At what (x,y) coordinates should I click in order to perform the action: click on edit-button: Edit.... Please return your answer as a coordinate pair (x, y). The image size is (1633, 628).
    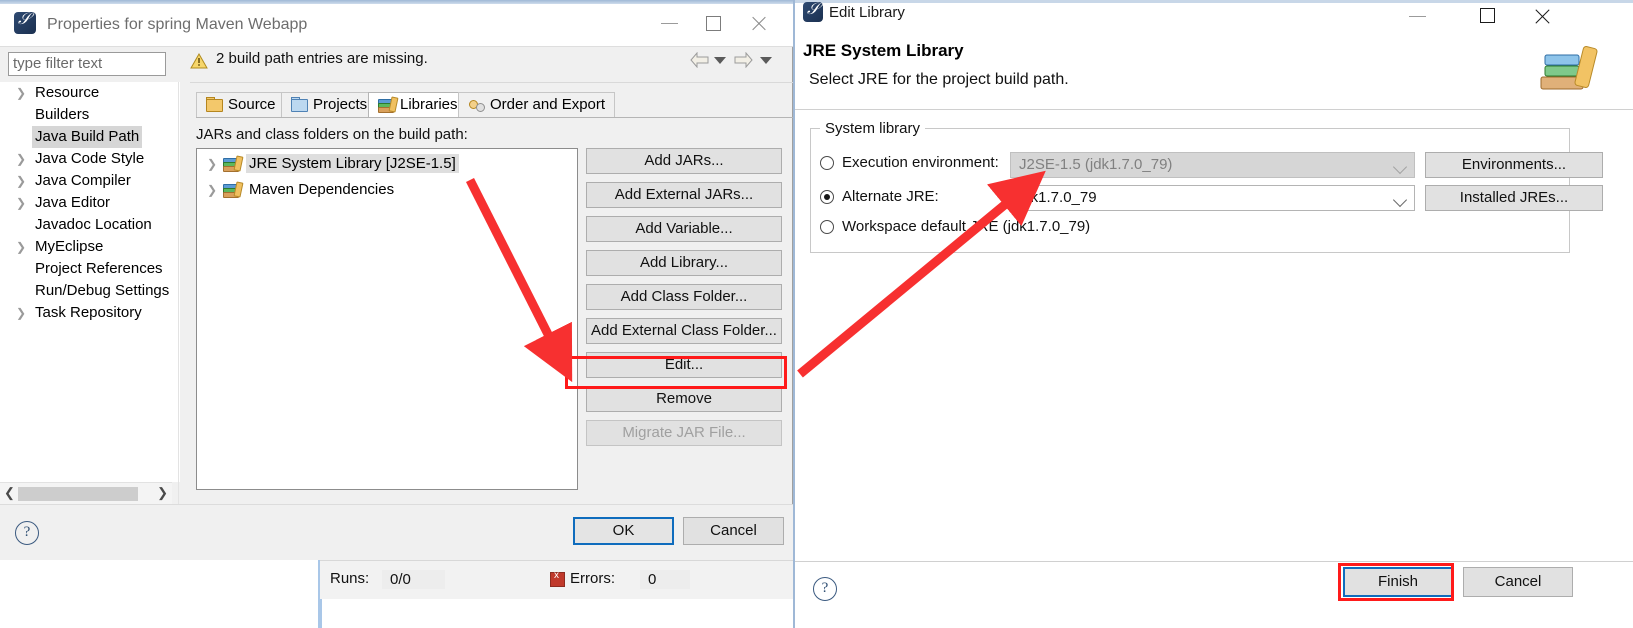
    Looking at the image, I should click on (684, 365).